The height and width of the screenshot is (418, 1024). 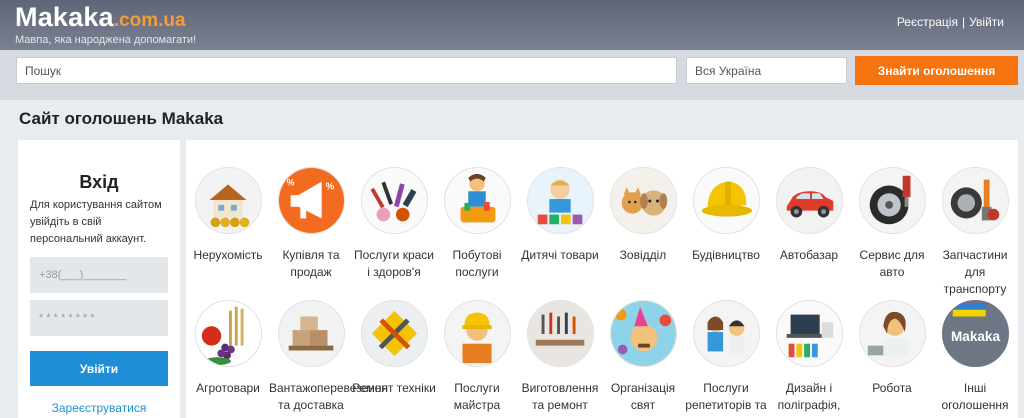 What do you see at coordinates (477, 263) in the screenshot?
I see `category-label: Побутові послуги` at bounding box center [477, 263].